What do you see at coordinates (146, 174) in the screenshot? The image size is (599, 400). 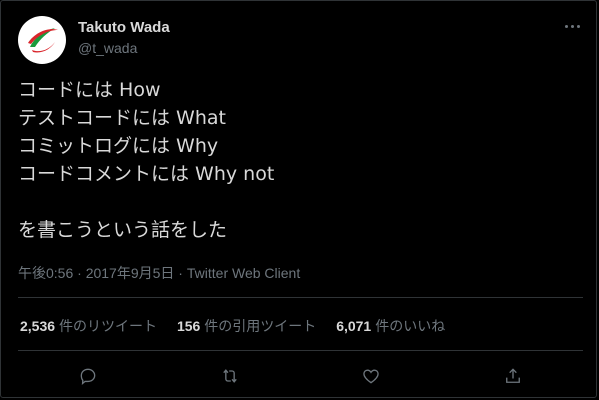 I see `tweet-line: コードコメントには Why not` at bounding box center [146, 174].